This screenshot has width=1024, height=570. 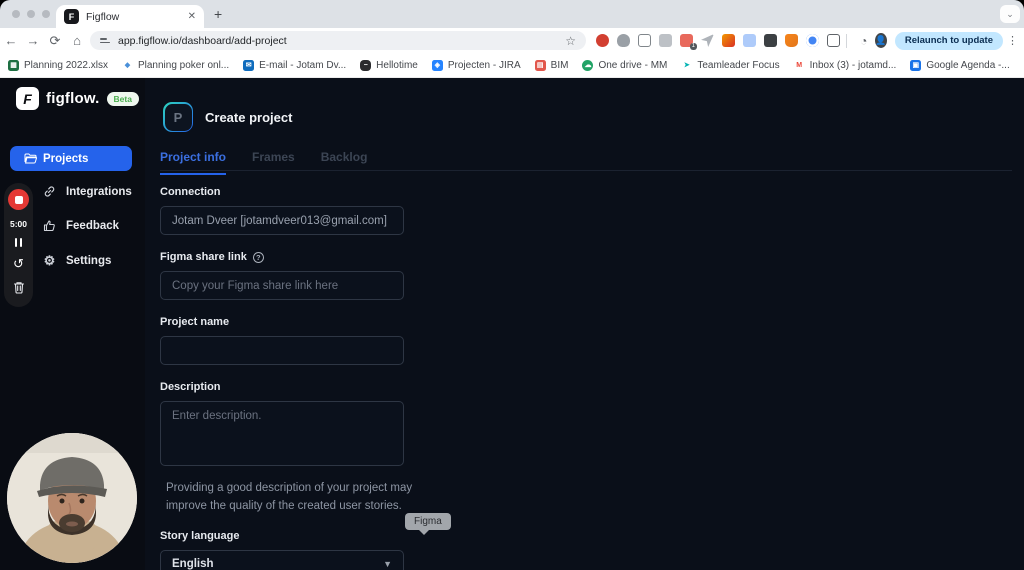 What do you see at coordinates (77, 40) in the screenshot?
I see `home-icon: ⌂` at bounding box center [77, 40].